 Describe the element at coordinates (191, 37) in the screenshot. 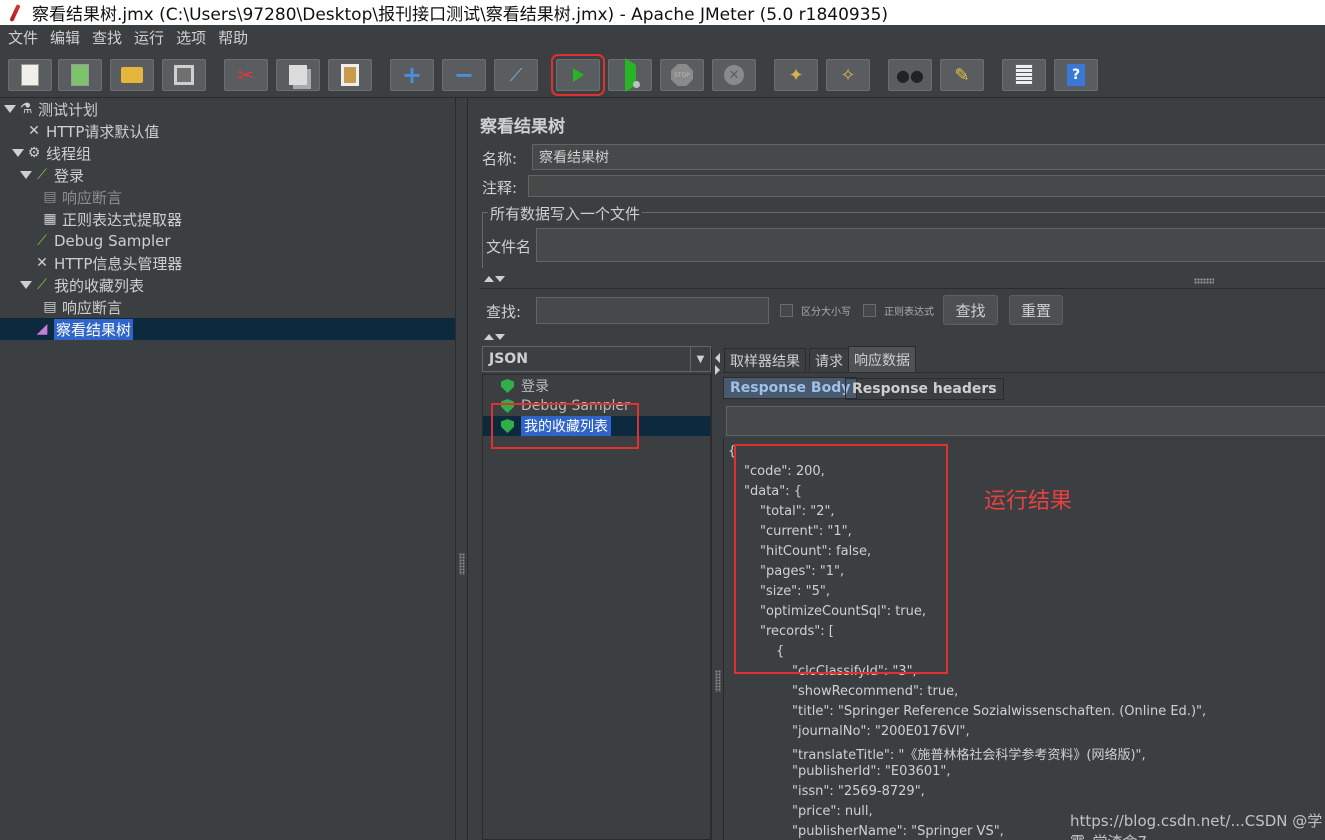

I see `menu-options: 选项` at that location.